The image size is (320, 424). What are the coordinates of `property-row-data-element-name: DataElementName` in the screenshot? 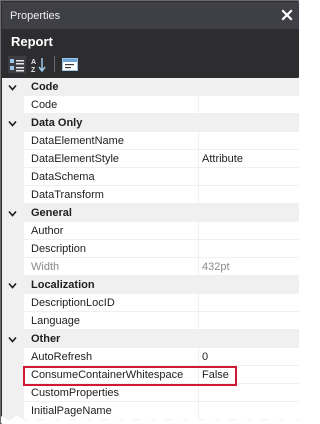 It's located at (150, 141).